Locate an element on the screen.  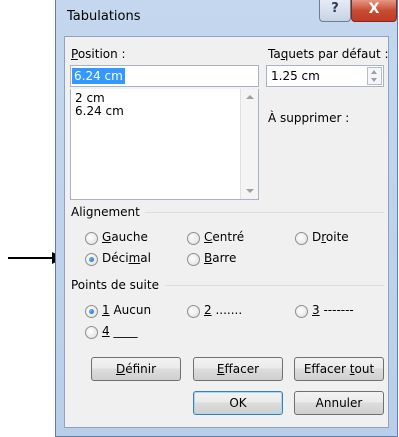
align-center-radio is located at coordinates (193, 238).